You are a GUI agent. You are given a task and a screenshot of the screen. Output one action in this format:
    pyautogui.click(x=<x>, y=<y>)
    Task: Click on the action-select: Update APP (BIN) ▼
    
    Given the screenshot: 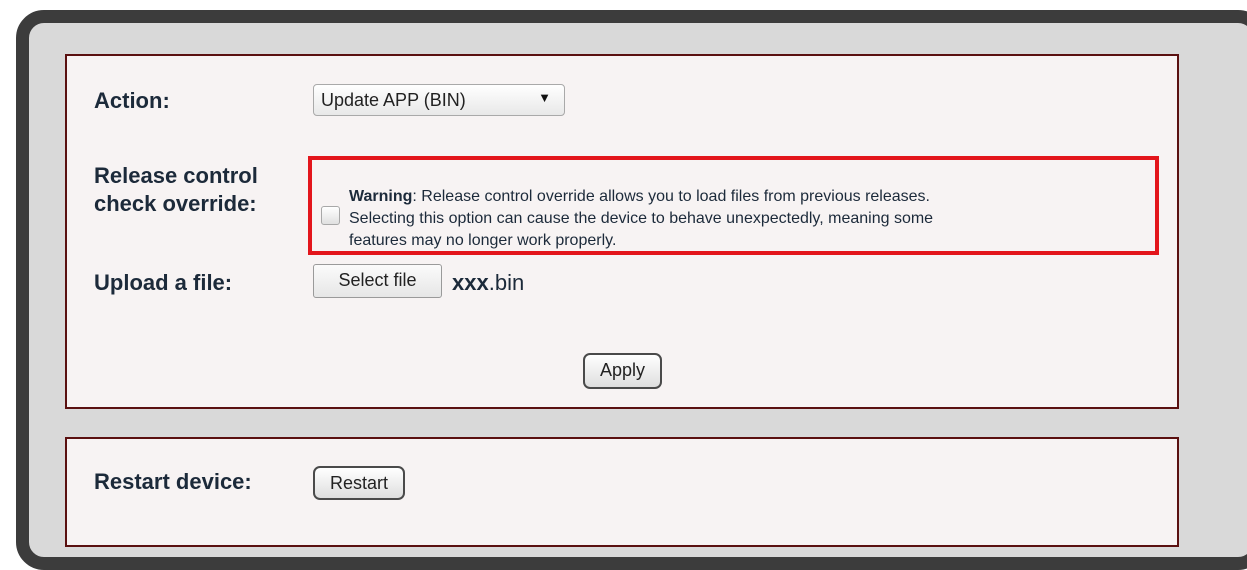 What is the action you would take?
    pyautogui.click(x=439, y=100)
    